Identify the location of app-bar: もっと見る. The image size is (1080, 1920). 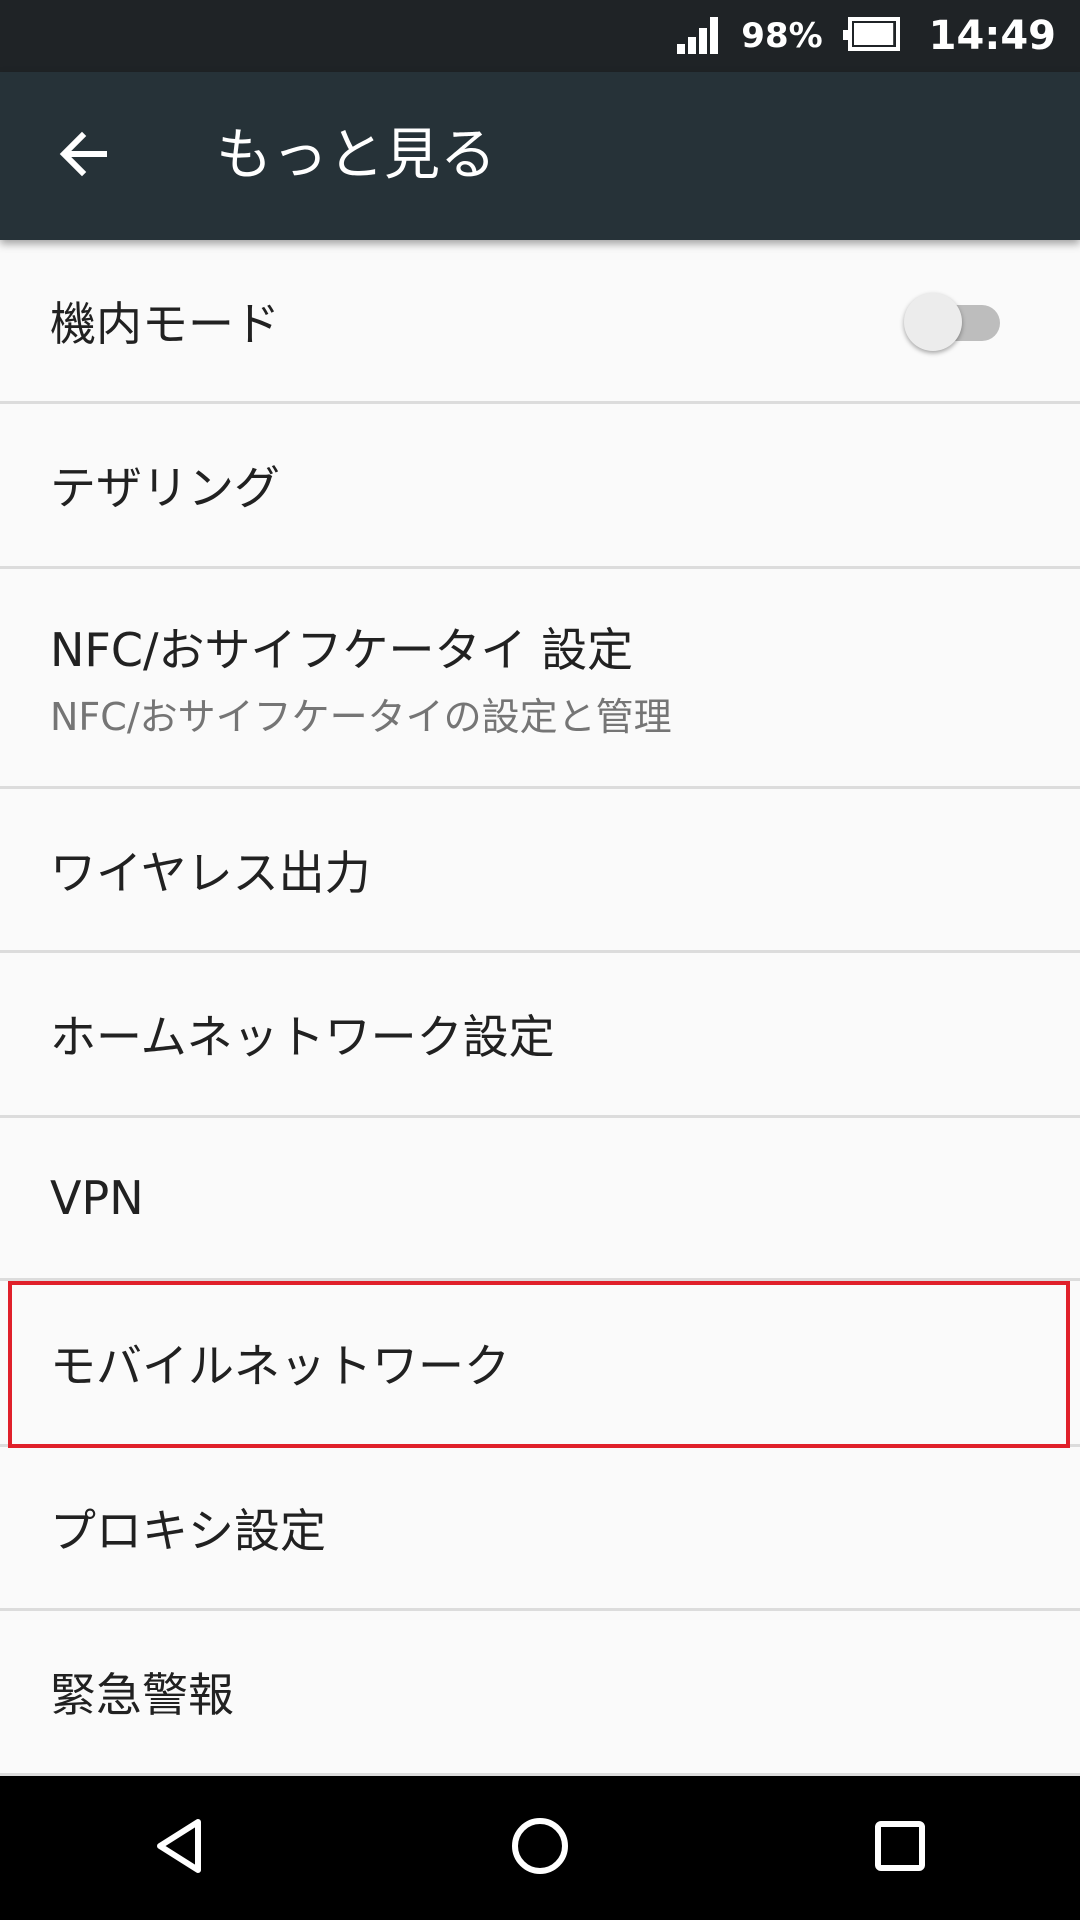
(540, 156).